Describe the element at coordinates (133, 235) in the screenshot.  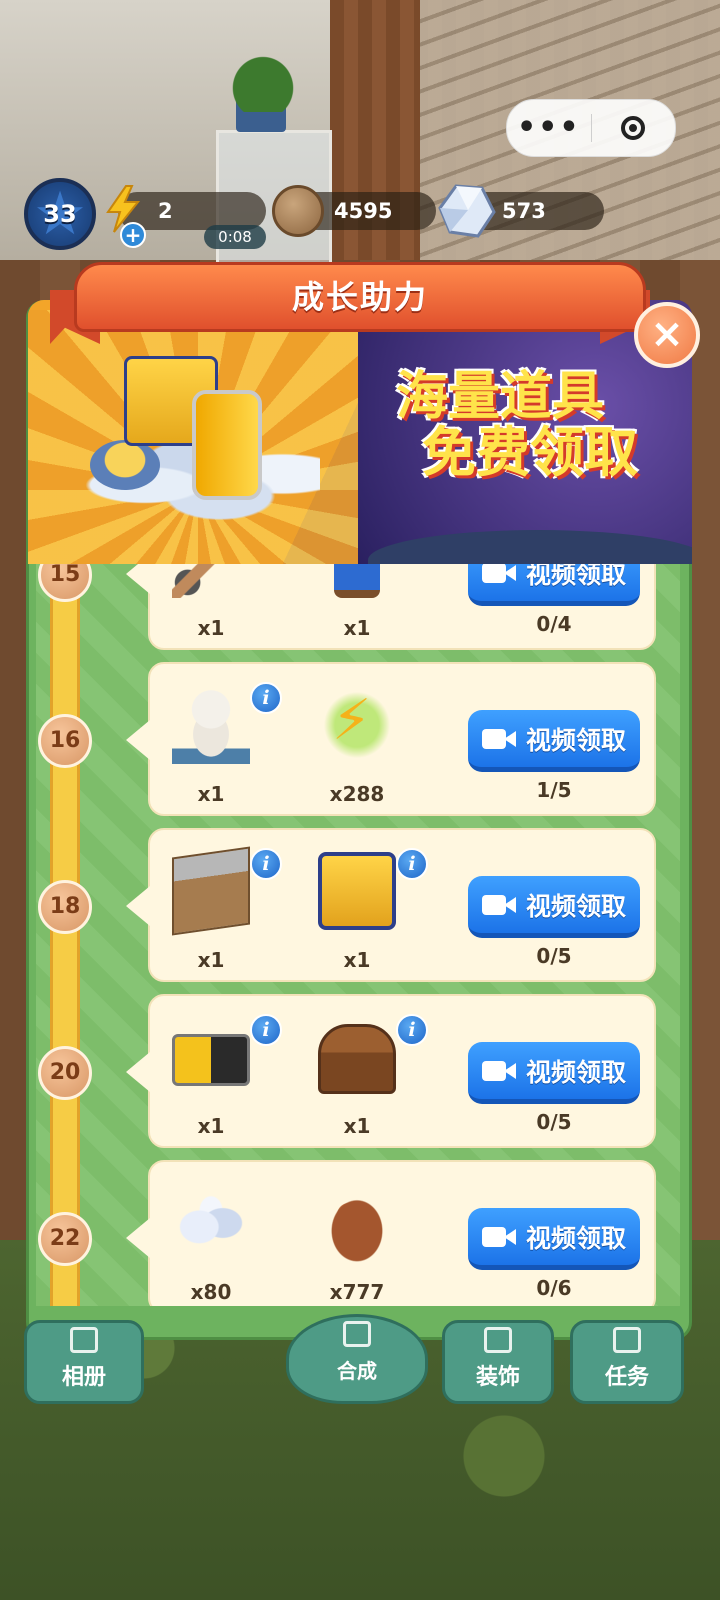
I see `add-energy-button: +` at that location.